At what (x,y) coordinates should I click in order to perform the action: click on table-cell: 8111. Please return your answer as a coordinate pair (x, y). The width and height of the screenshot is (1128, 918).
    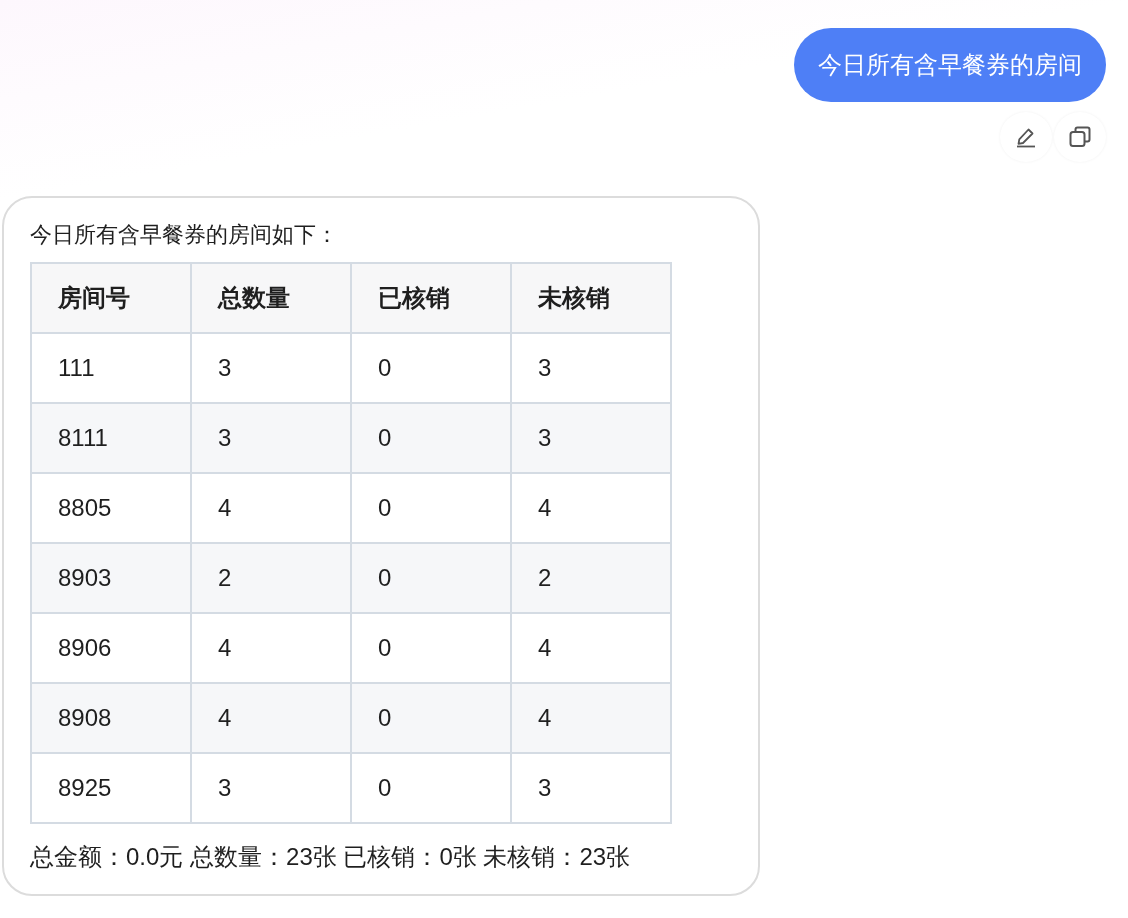
    Looking at the image, I should click on (111, 438).